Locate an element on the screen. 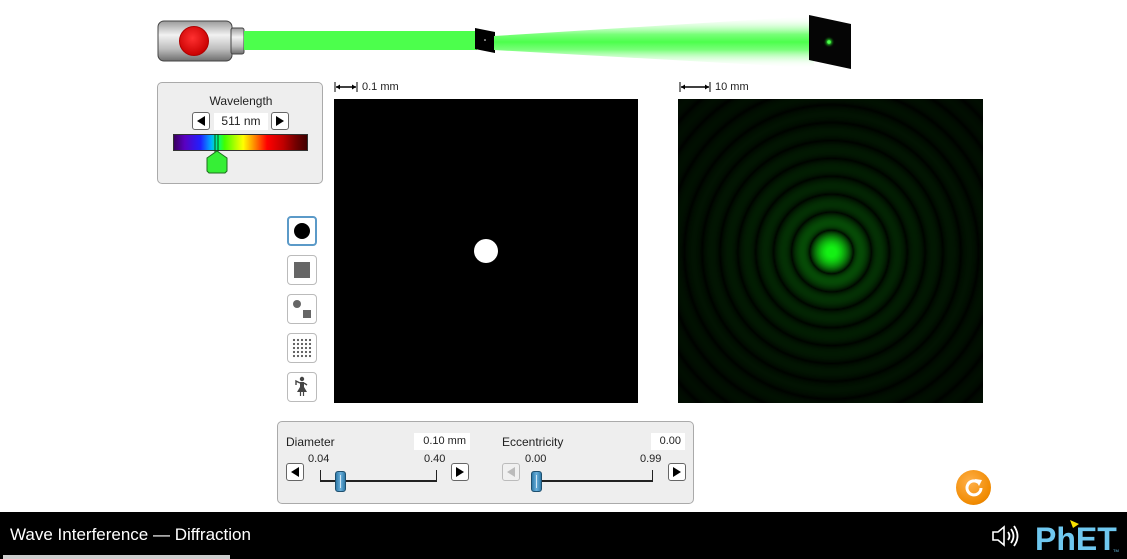  shape-circle-square-button is located at coordinates (302, 309).